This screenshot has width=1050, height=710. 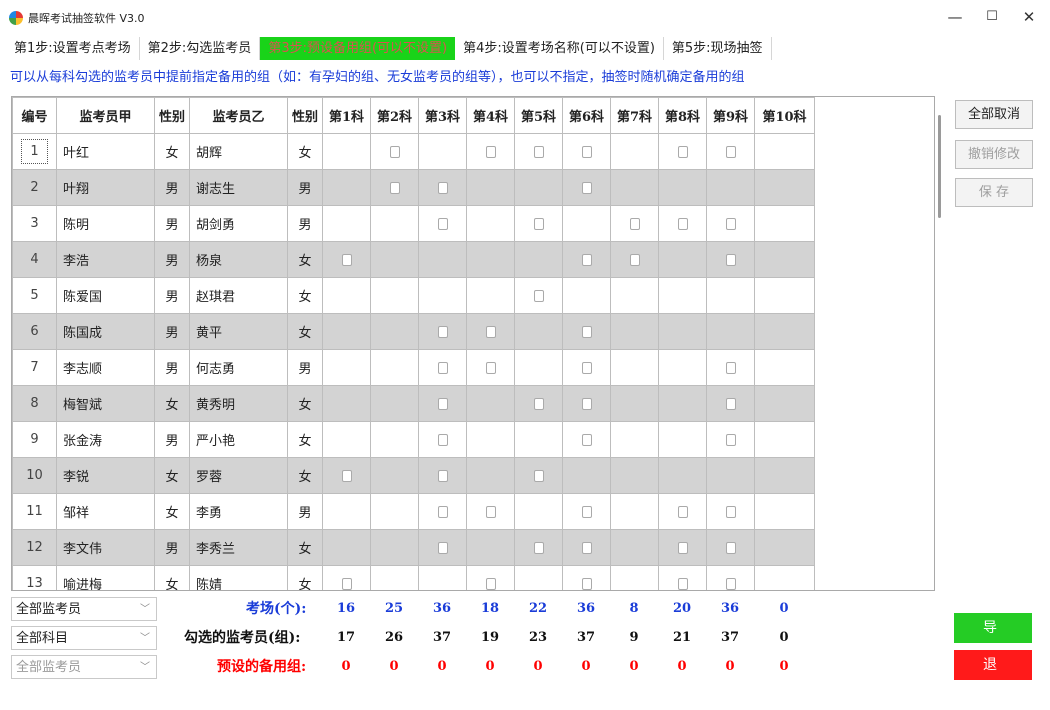 What do you see at coordinates (993, 676) in the screenshot?
I see `exit-button: 退出` at bounding box center [993, 676].